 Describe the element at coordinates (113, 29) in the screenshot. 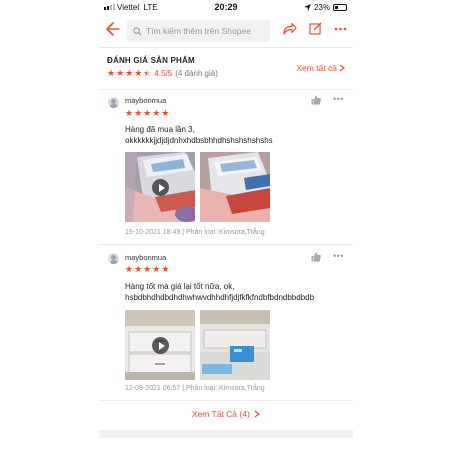

I see `back-arrow-icon` at that location.